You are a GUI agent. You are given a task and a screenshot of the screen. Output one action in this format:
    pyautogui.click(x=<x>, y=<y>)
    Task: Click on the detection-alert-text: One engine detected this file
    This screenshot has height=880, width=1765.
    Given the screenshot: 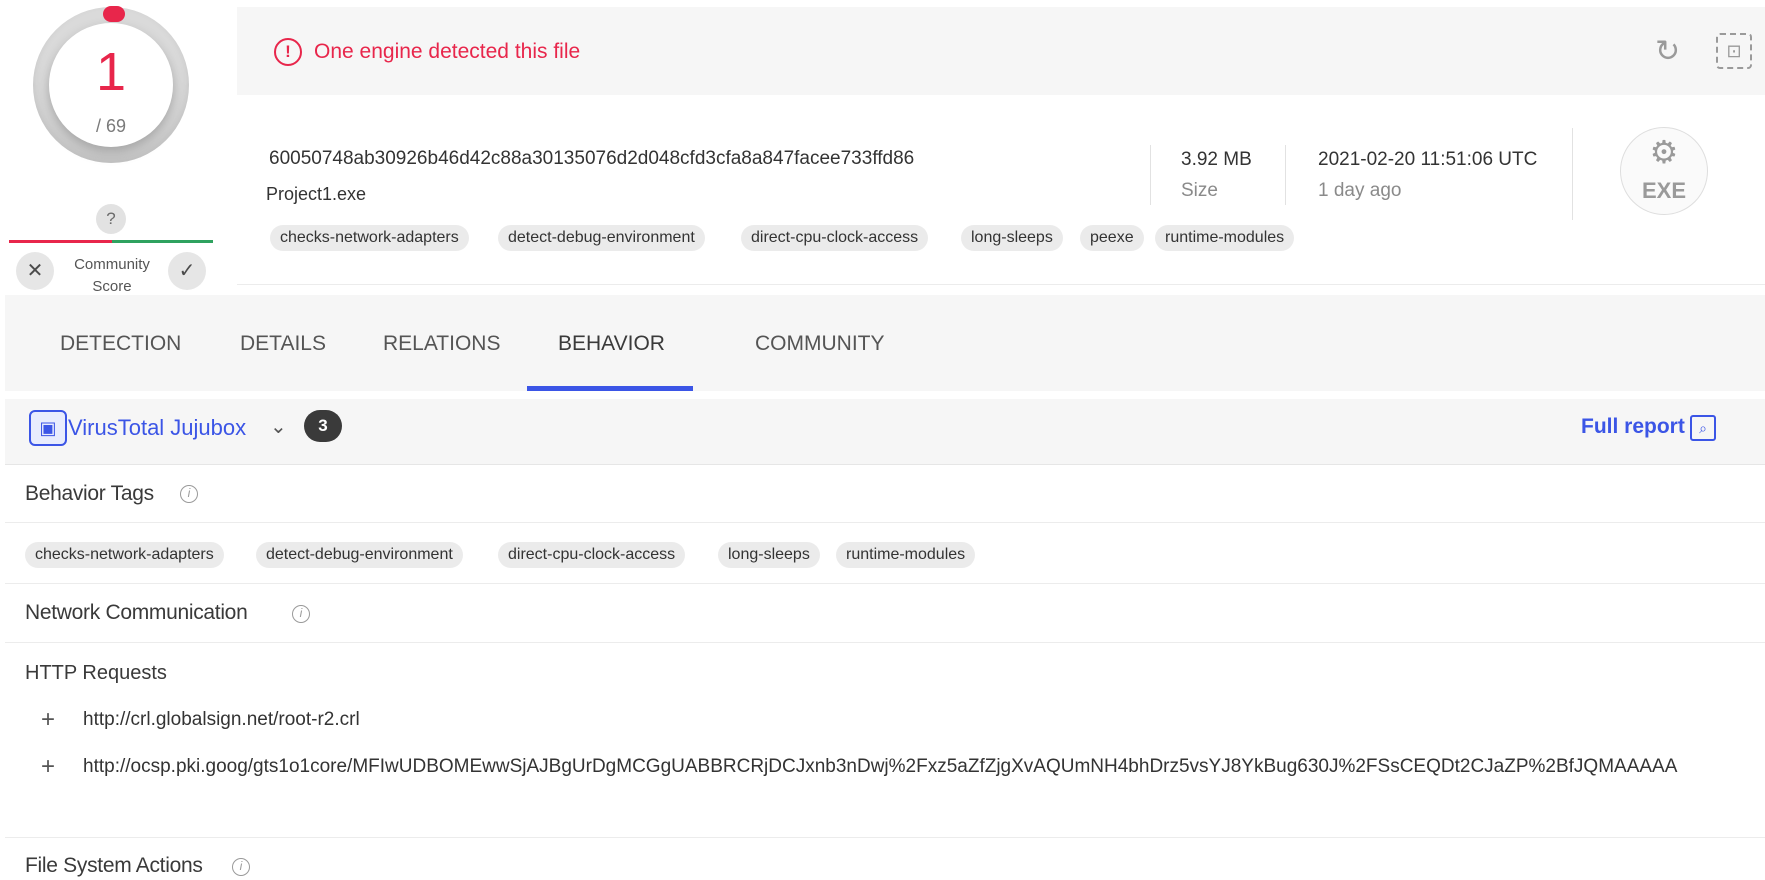 What is the action you would take?
    pyautogui.click(x=447, y=51)
    